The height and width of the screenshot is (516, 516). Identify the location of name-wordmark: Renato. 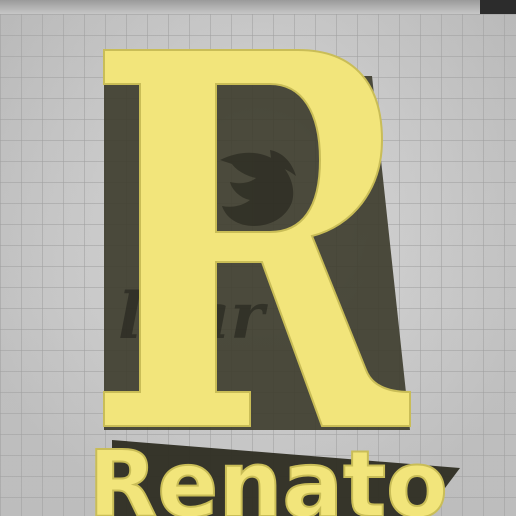
(268, 473).